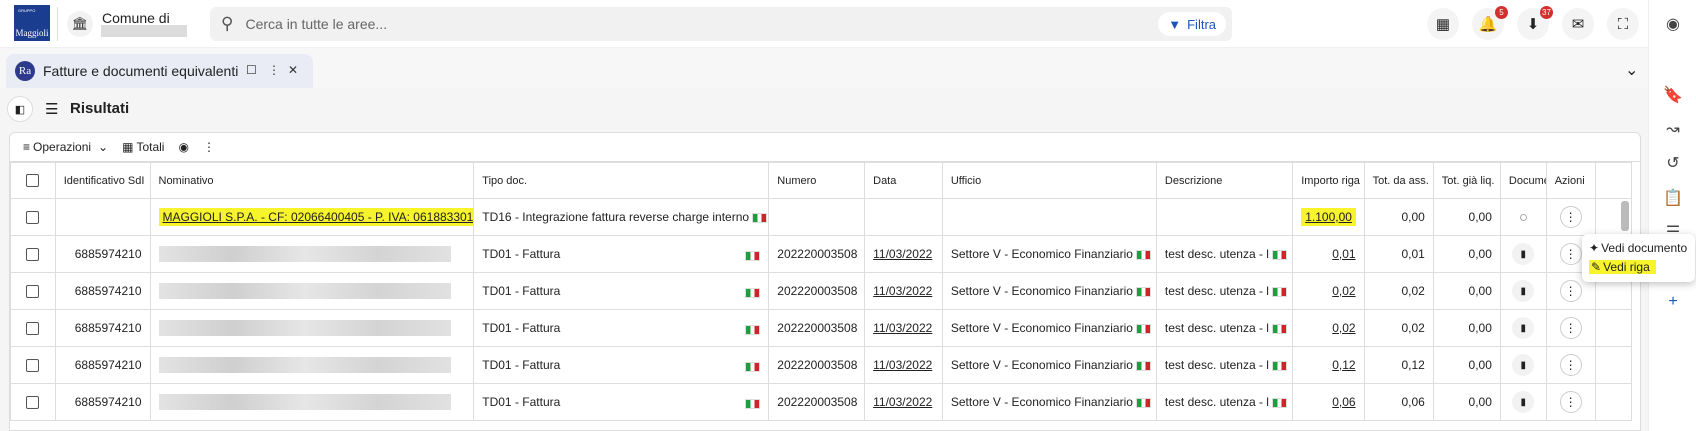  Describe the element at coordinates (312, 328) in the screenshot. I see `cell-nominativo` at that location.